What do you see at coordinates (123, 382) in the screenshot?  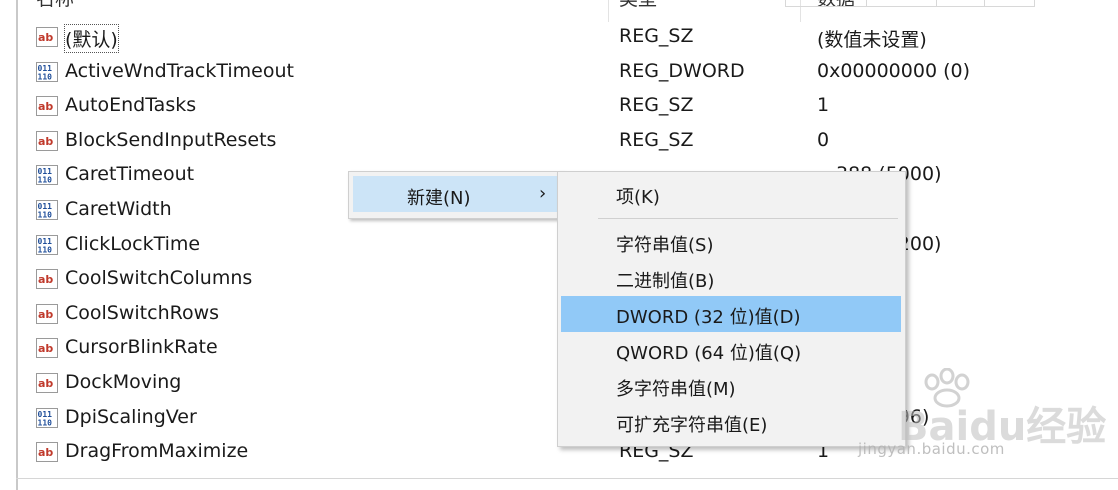 I see `value-name: DockMoving` at bounding box center [123, 382].